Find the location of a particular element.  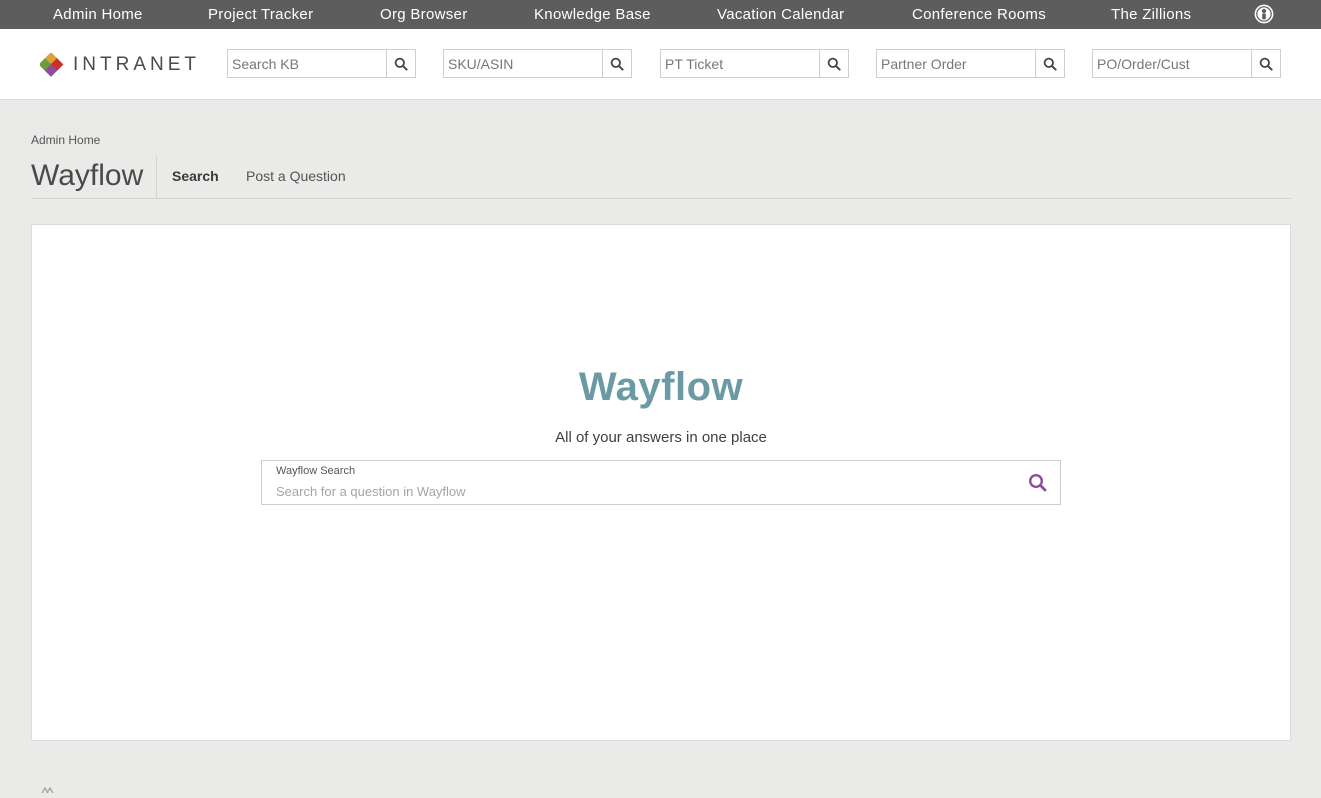

nav-admin-home: Admin Home is located at coordinates (98, 14).